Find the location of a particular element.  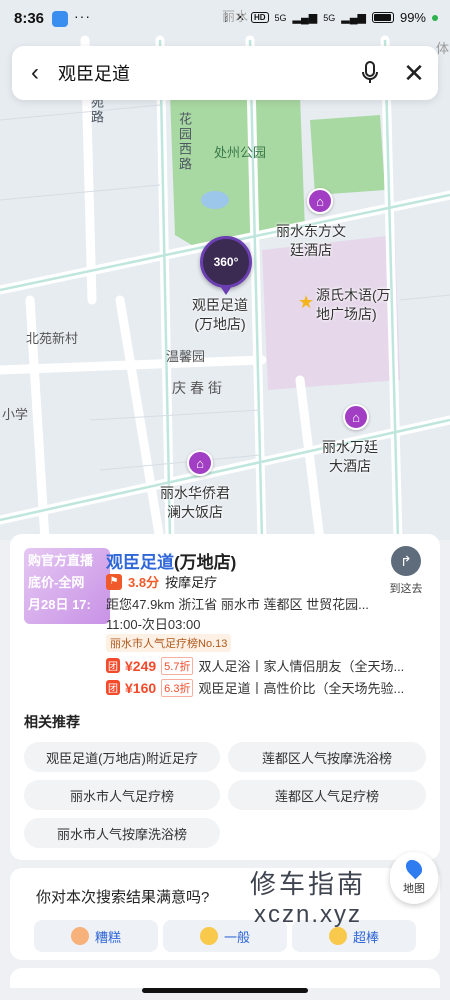

poi-label: 源氏木语(万 地广场店) is located at coordinates (353, 305).